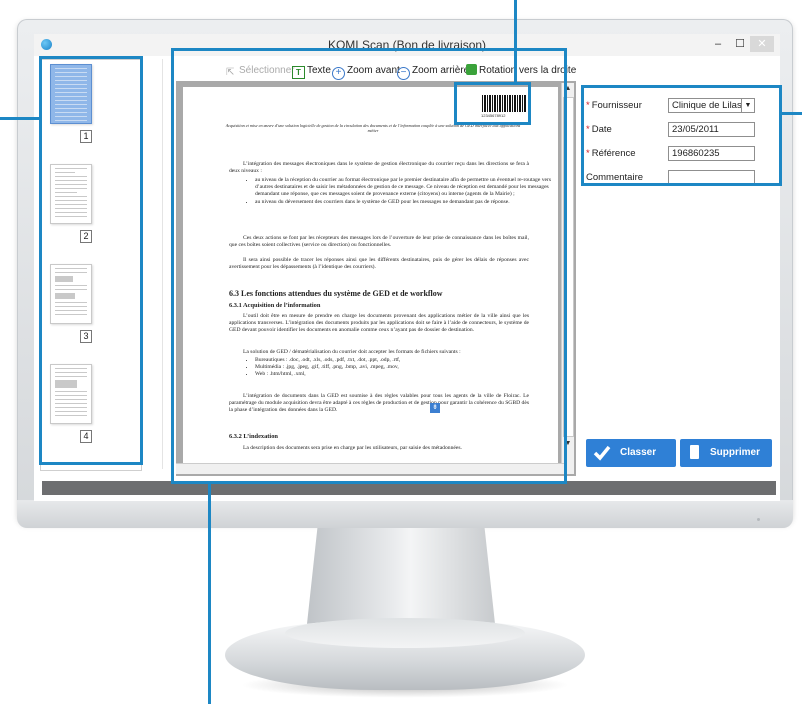 Image resolution: width=802 pixels, height=704 pixels. What do you see at coordinates (492, 103) in the screenshot?
I see `callout-barcode-highlight` at bounding box center [492, 103].